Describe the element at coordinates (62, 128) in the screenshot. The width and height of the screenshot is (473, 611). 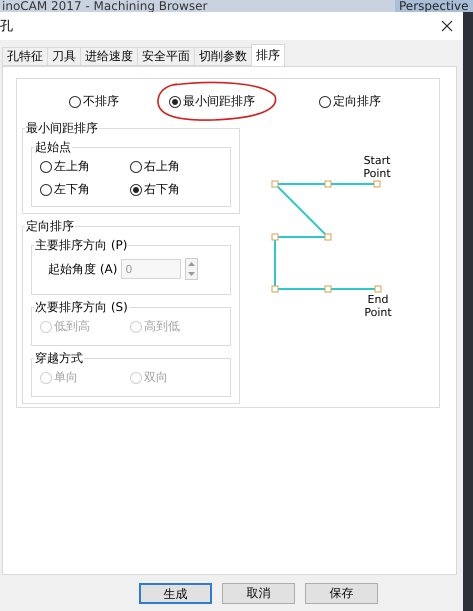
I see `group-title: 最小间距排序` at that location.